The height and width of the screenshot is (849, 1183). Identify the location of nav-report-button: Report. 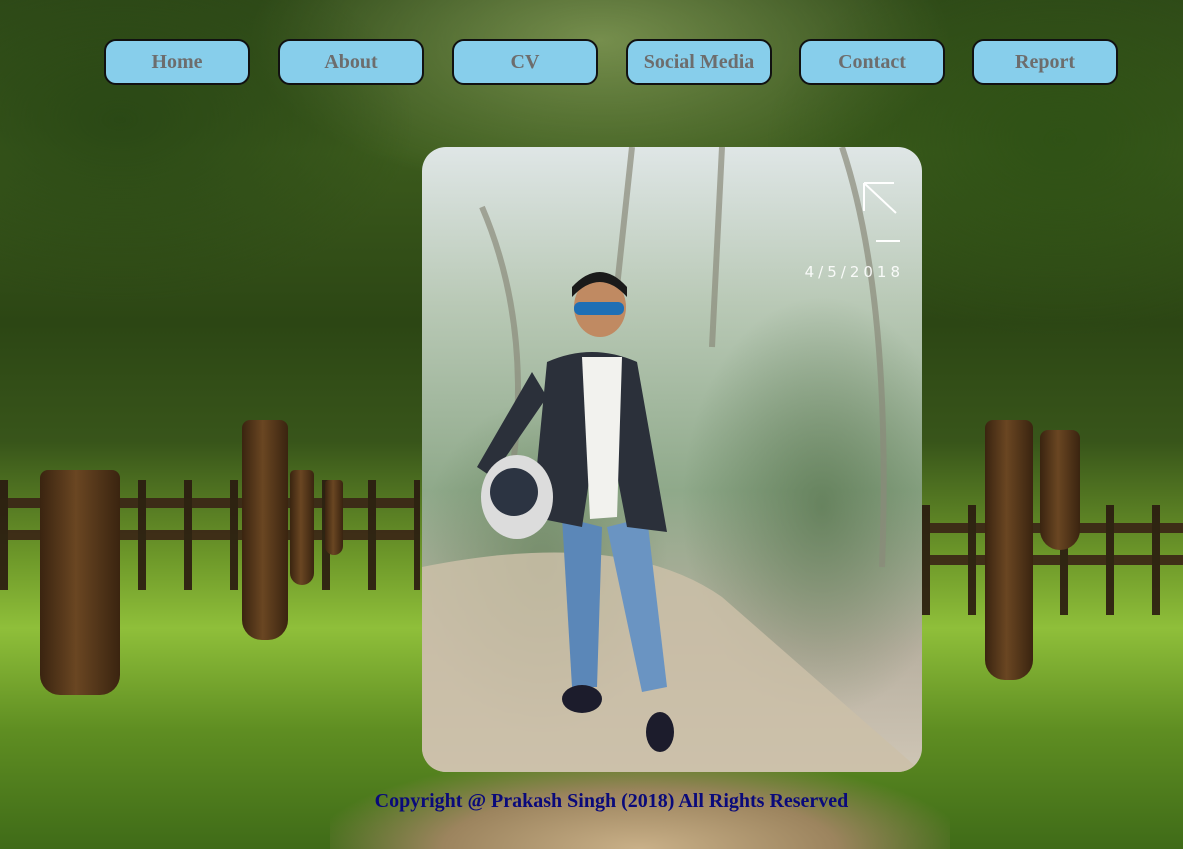
(1045, 62).